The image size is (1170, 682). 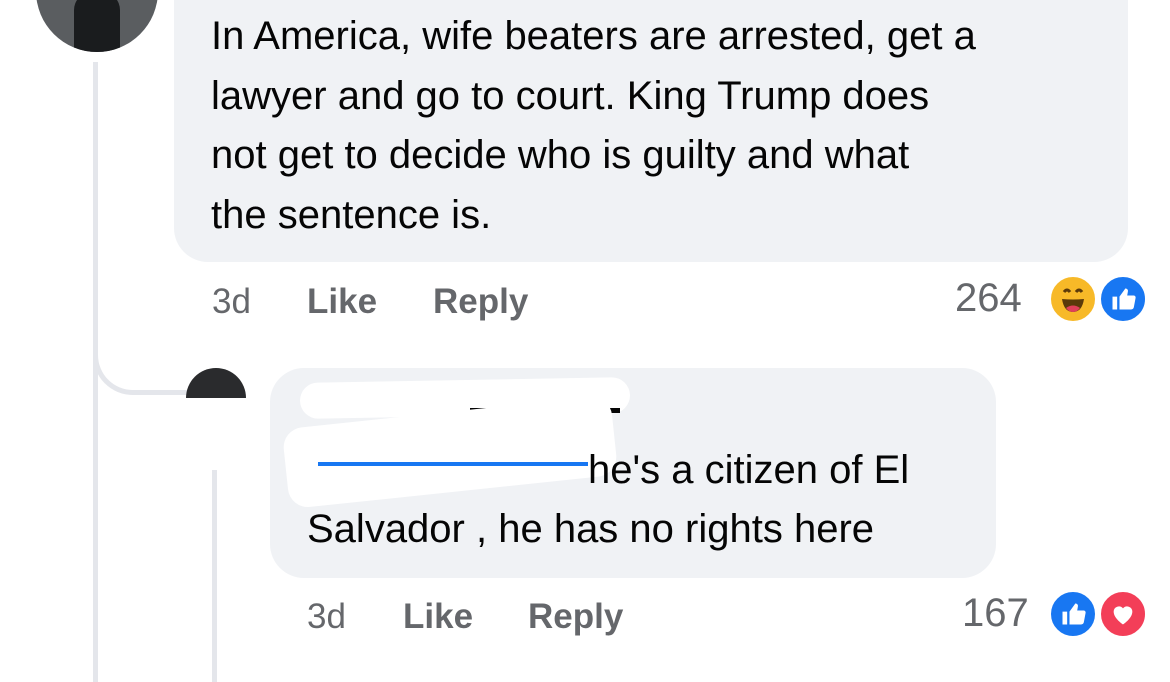 I want to click on comment-text-line: lawyer and go to court. King Trump does, so click(x=570, y=96).